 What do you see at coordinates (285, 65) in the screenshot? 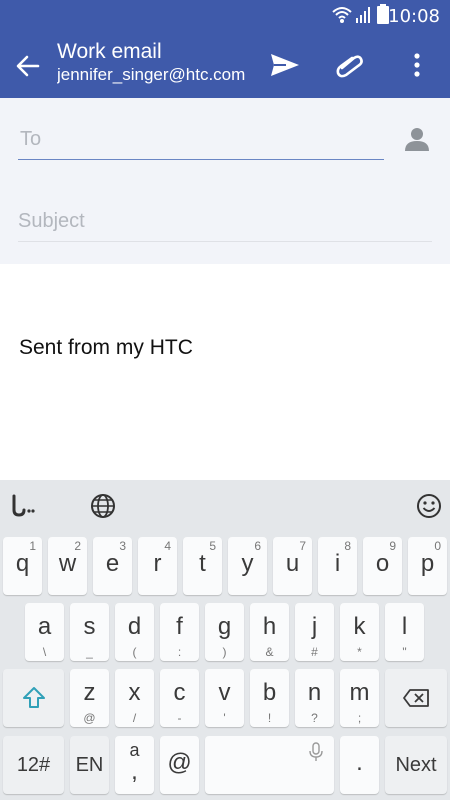
I see `send-icon` at bounding box center [285, 65].